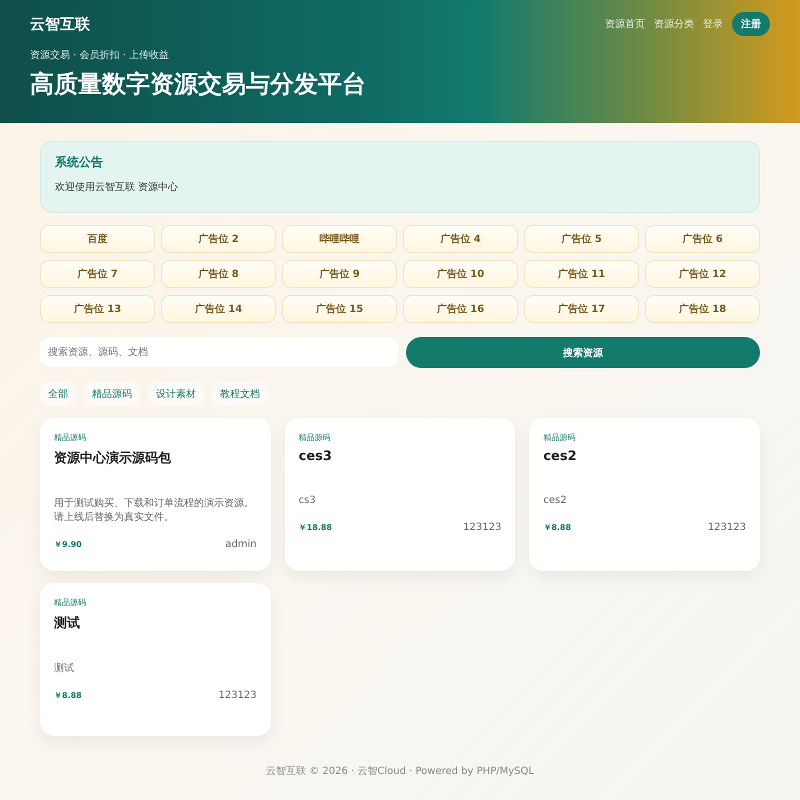 The width and height of the screenshot is (800, 800). Describe the element at coordinates (460, 309) in the screenshot. I see `ad-slot: 广告位 16` at that location.